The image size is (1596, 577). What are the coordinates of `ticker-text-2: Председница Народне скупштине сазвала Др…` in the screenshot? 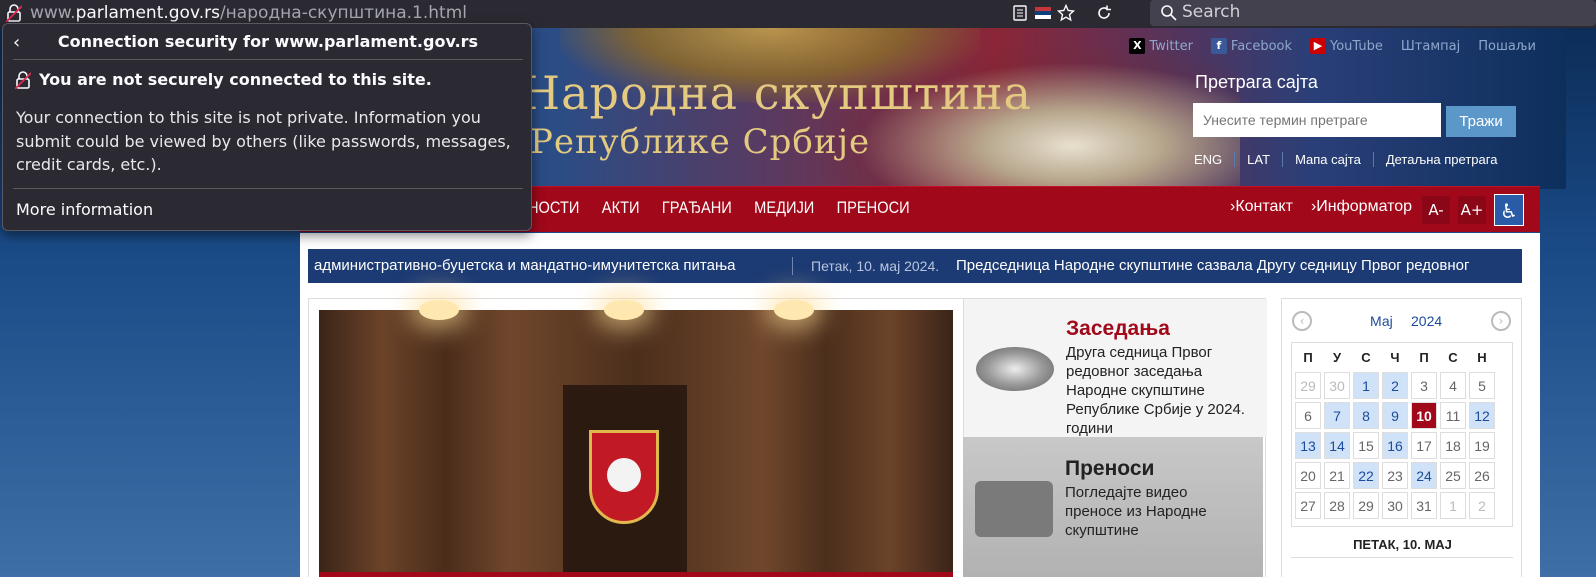 It's located at (1212, 265).